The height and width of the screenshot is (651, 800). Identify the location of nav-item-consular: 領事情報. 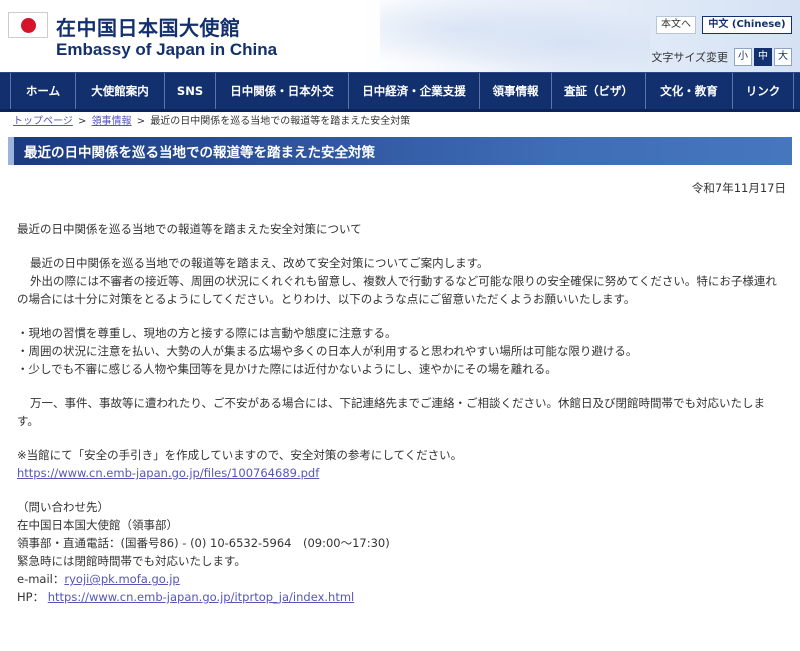
(515, 91).